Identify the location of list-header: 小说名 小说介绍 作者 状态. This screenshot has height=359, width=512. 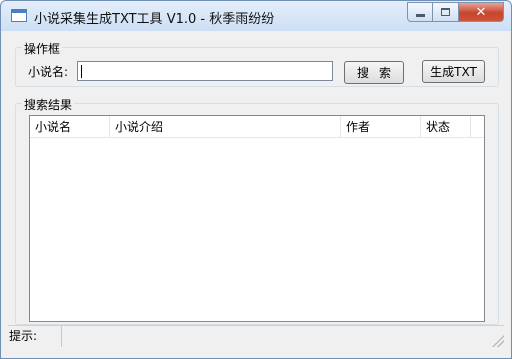
(257, 127).